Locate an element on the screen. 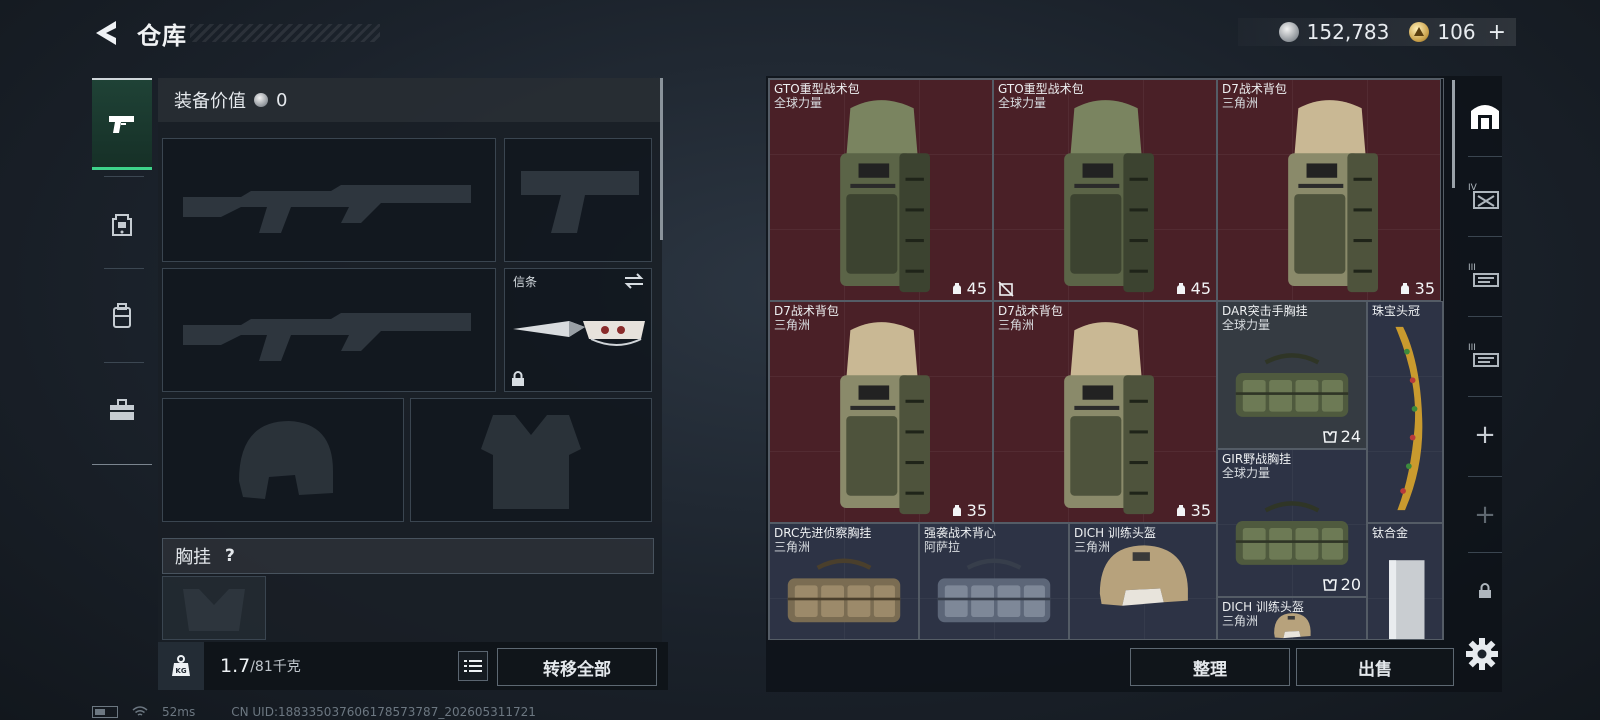 This screenshot has height=720, width=1600. warehouse-item: DRC先进侦察胸挂 三角洲 is located at coordinates (844, 581).